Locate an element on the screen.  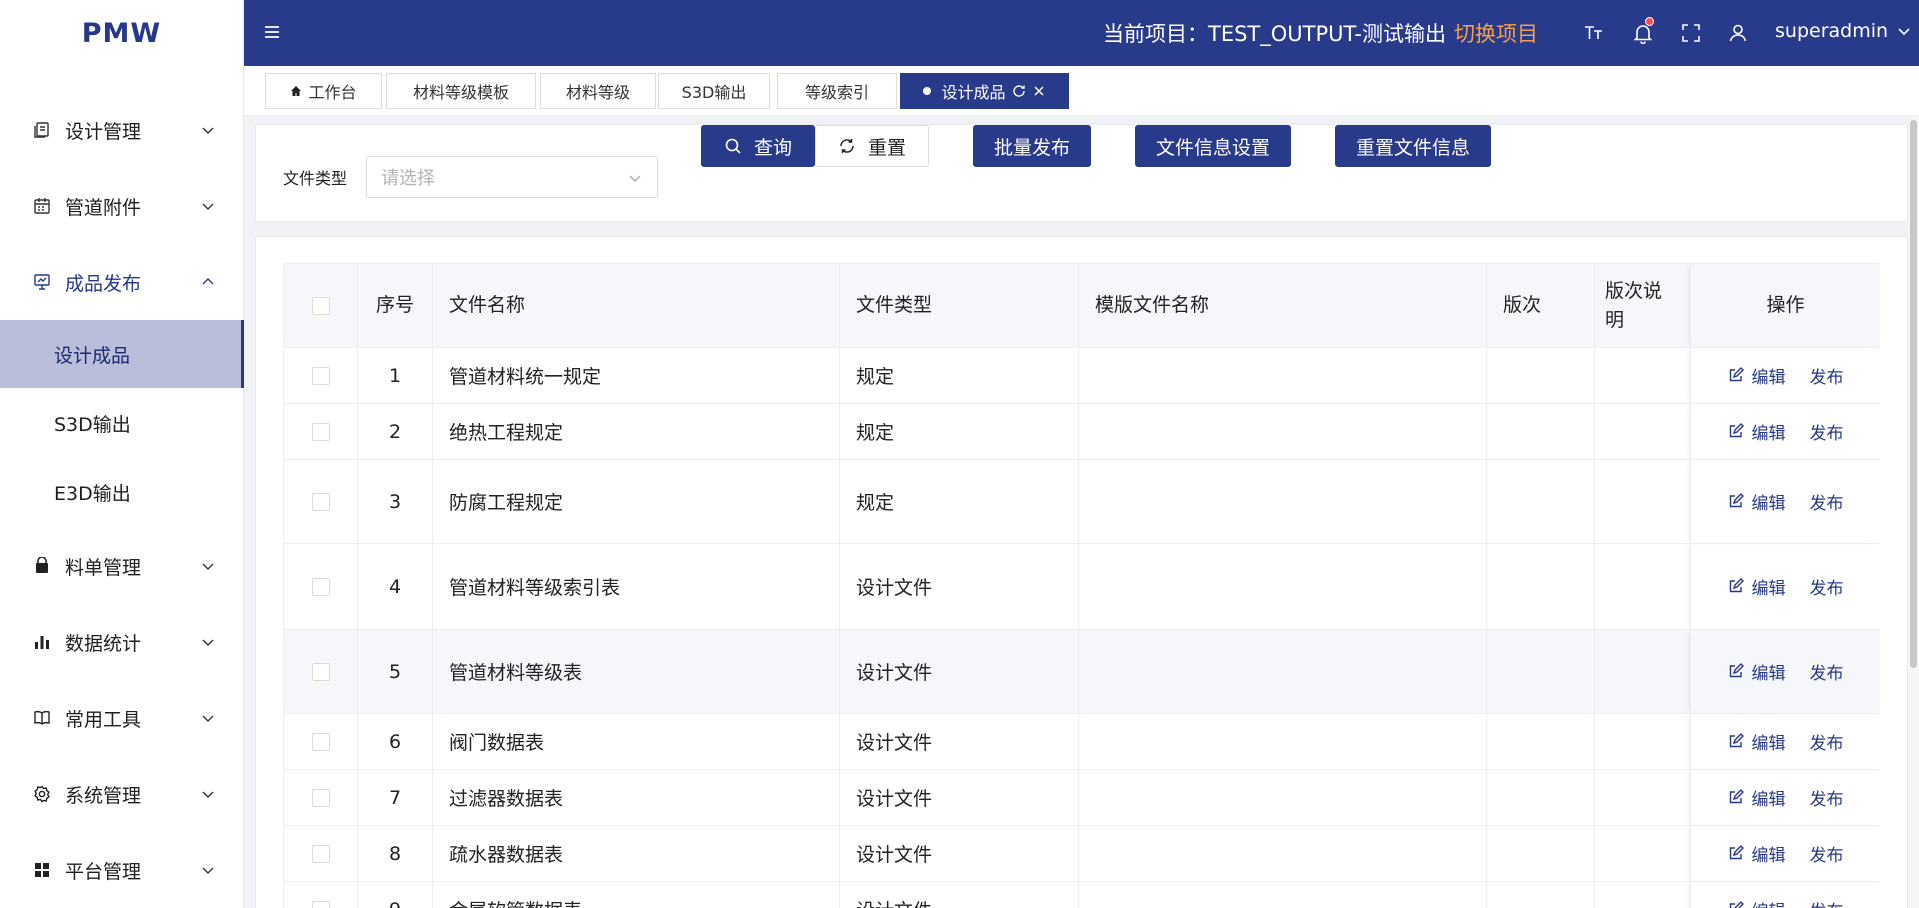
batch-publish-label: 批量发布 is located at coordinates (1031, 147).